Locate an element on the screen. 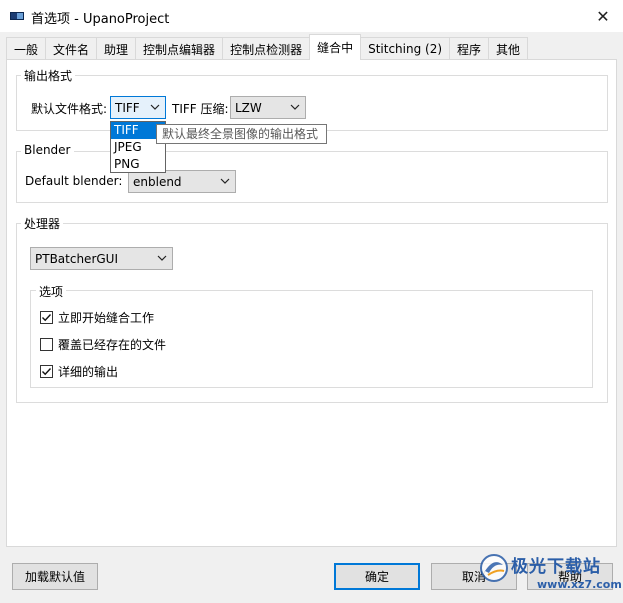  tab-cp-editor: 控制点编辑器 is located at coordinates (179, 48).